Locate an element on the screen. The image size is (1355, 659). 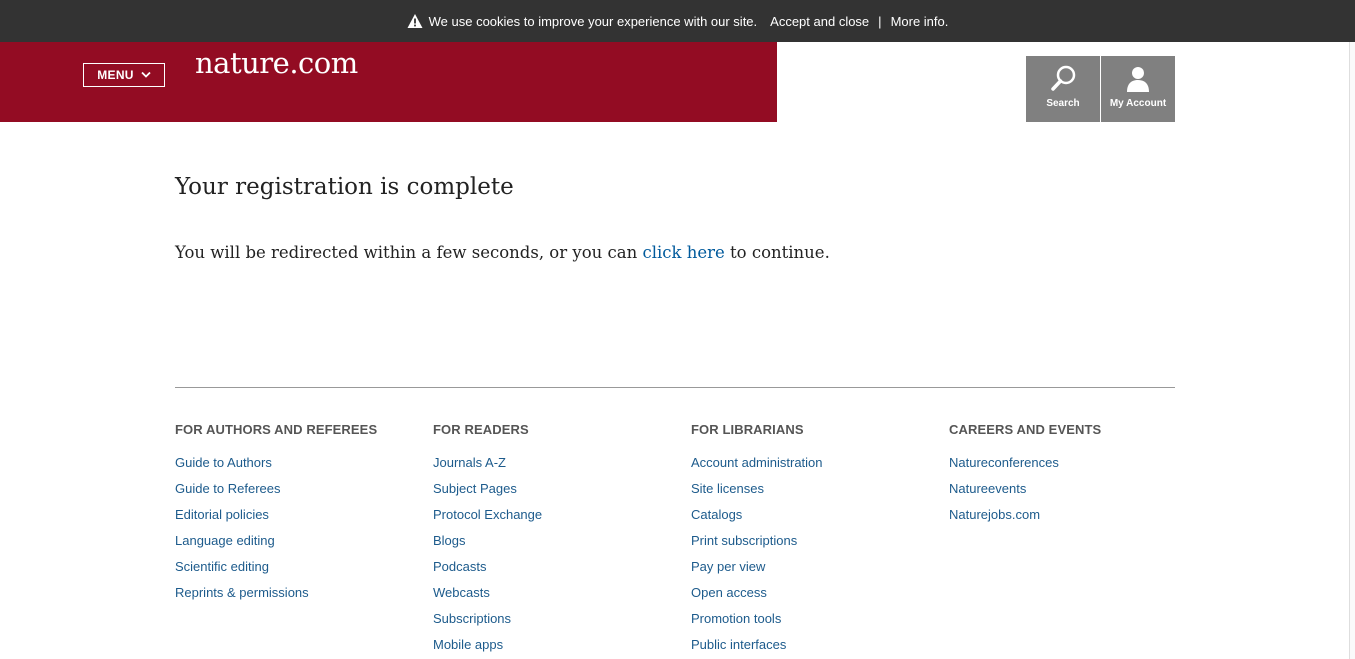
footer-heading: FOR LIBRARIANS is located at coordinates (747, 429).